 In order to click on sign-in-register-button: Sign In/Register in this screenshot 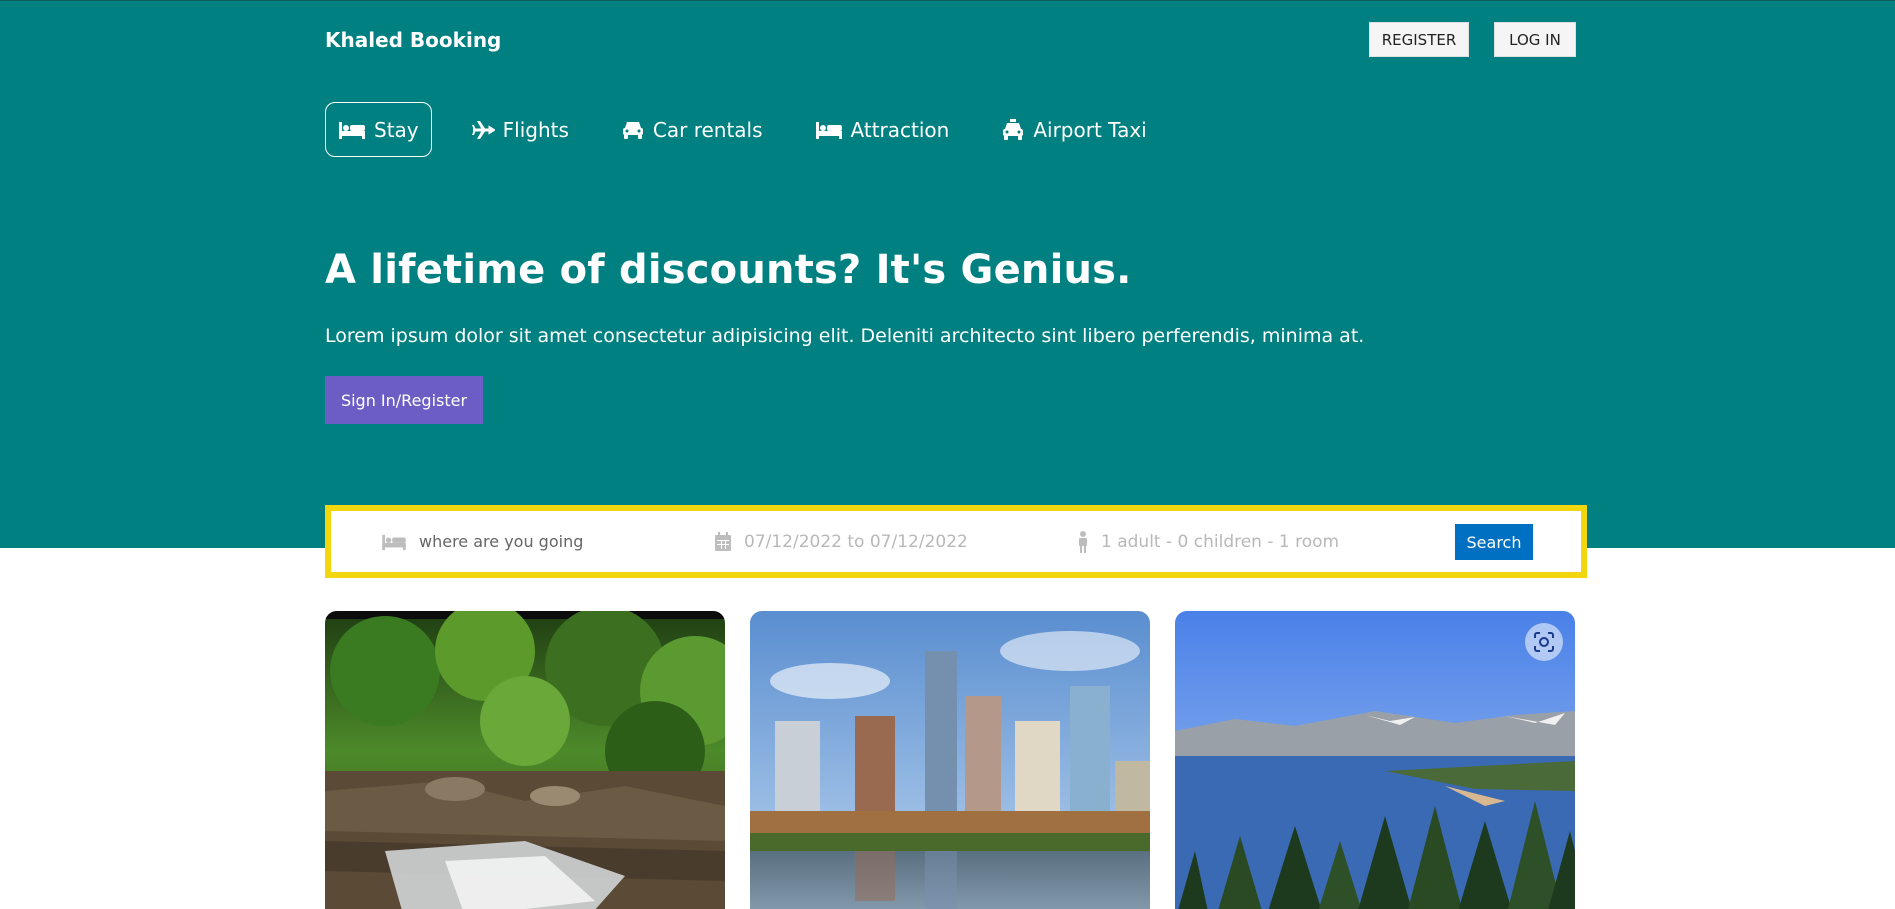, I will do `click(404, 400)`.